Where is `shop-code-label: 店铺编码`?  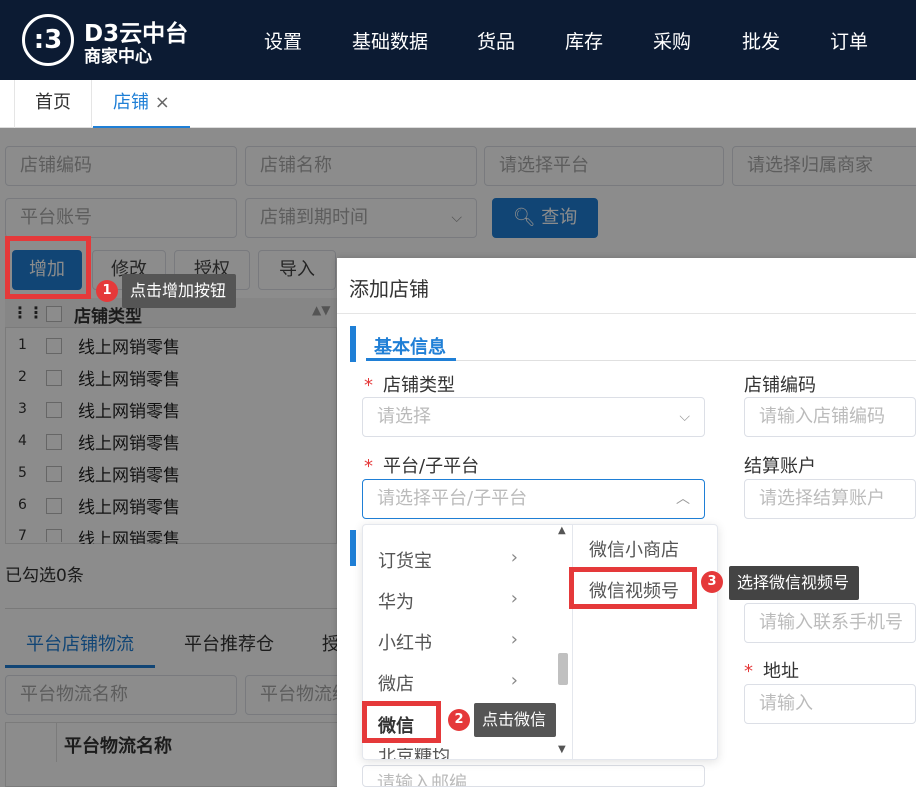 shop-code-label: 店铺编码 is located at coordinates (780, 385).